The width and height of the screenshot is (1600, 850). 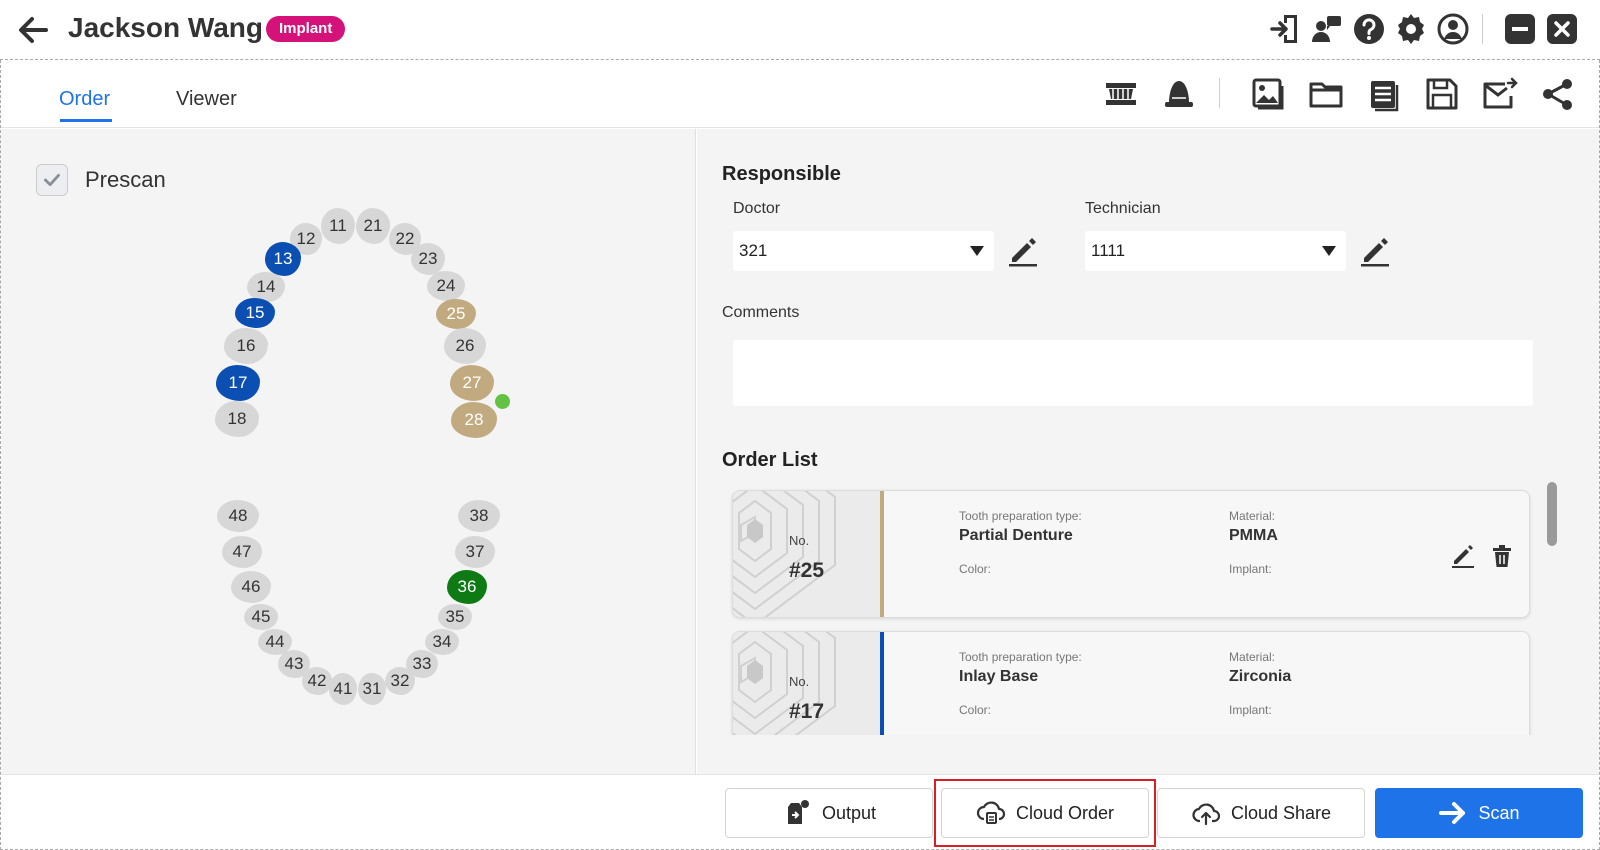 What do you see at coordinates (849, 812) in the screenshot?
I see `output-label: Output` at bounding box center [849, 812].